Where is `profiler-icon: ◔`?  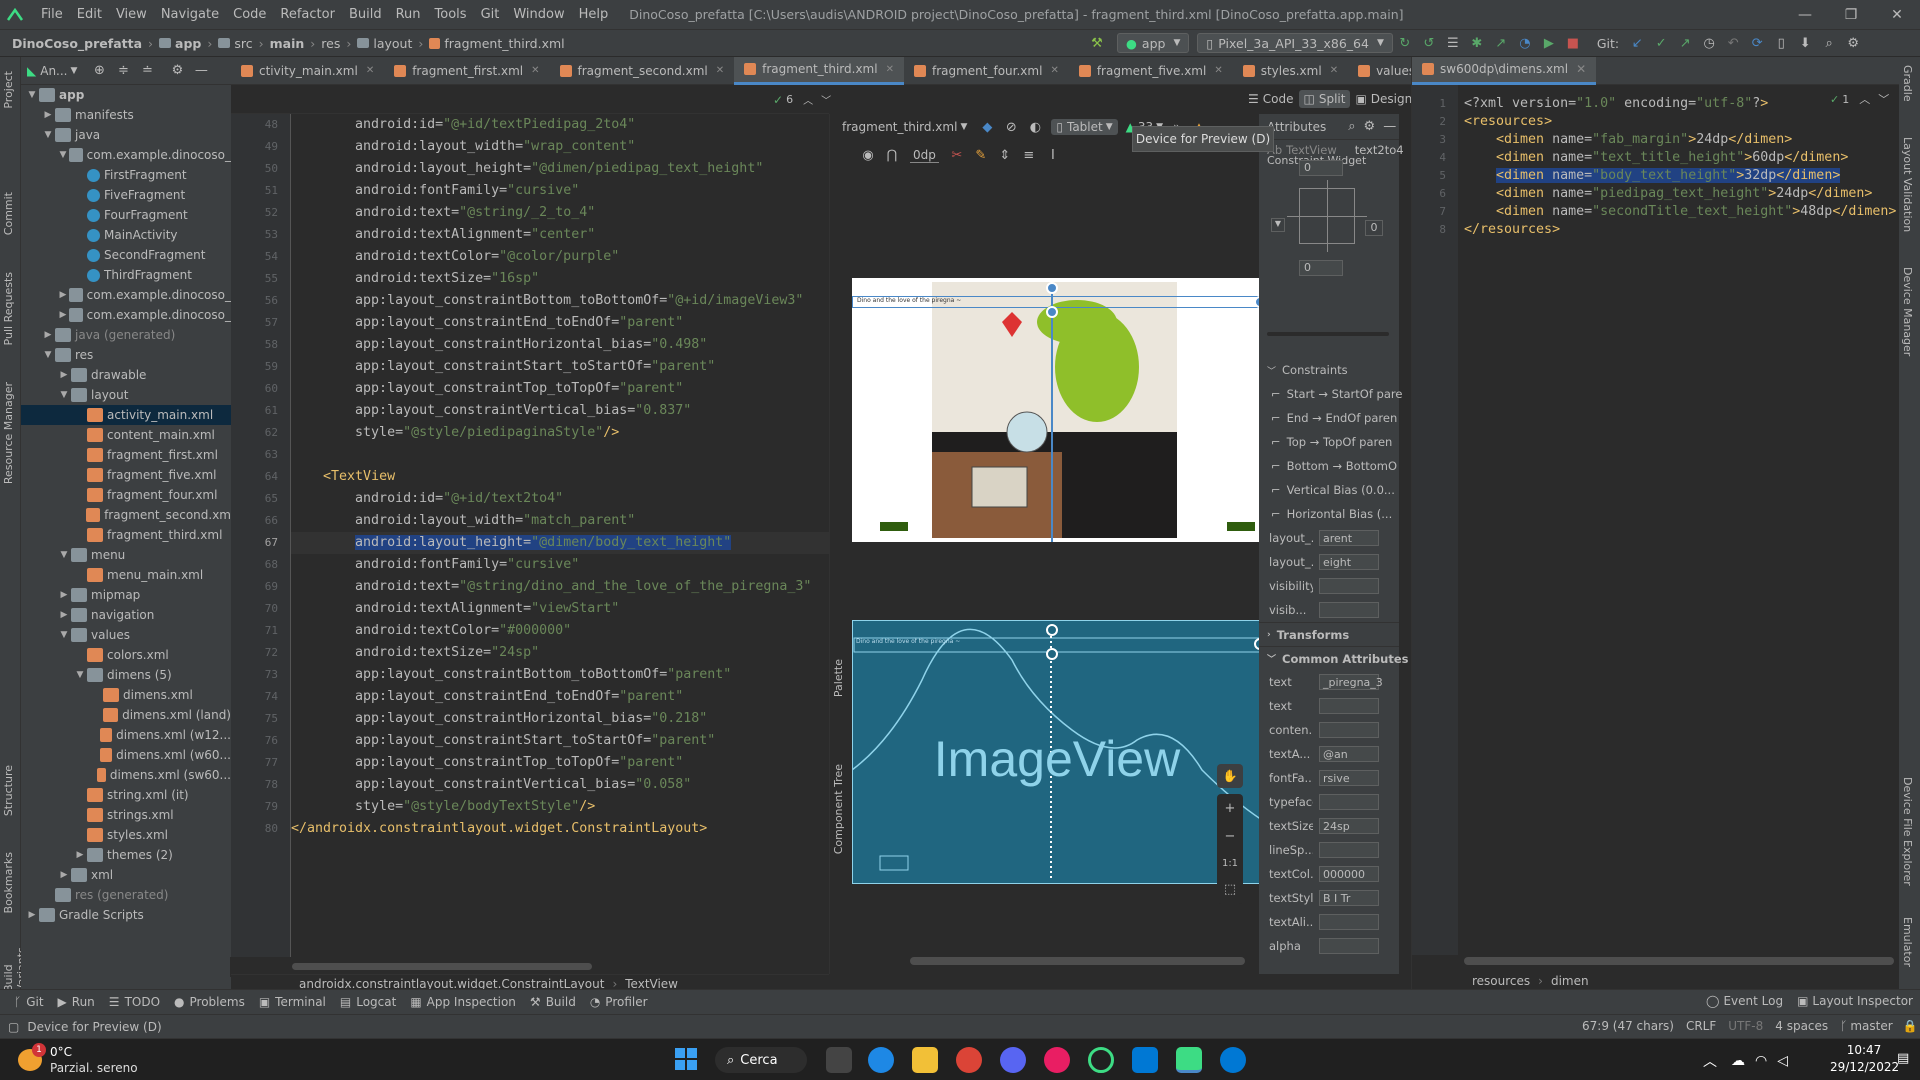 profiler-icon: ◔ is located at coordinates (1525, 43).